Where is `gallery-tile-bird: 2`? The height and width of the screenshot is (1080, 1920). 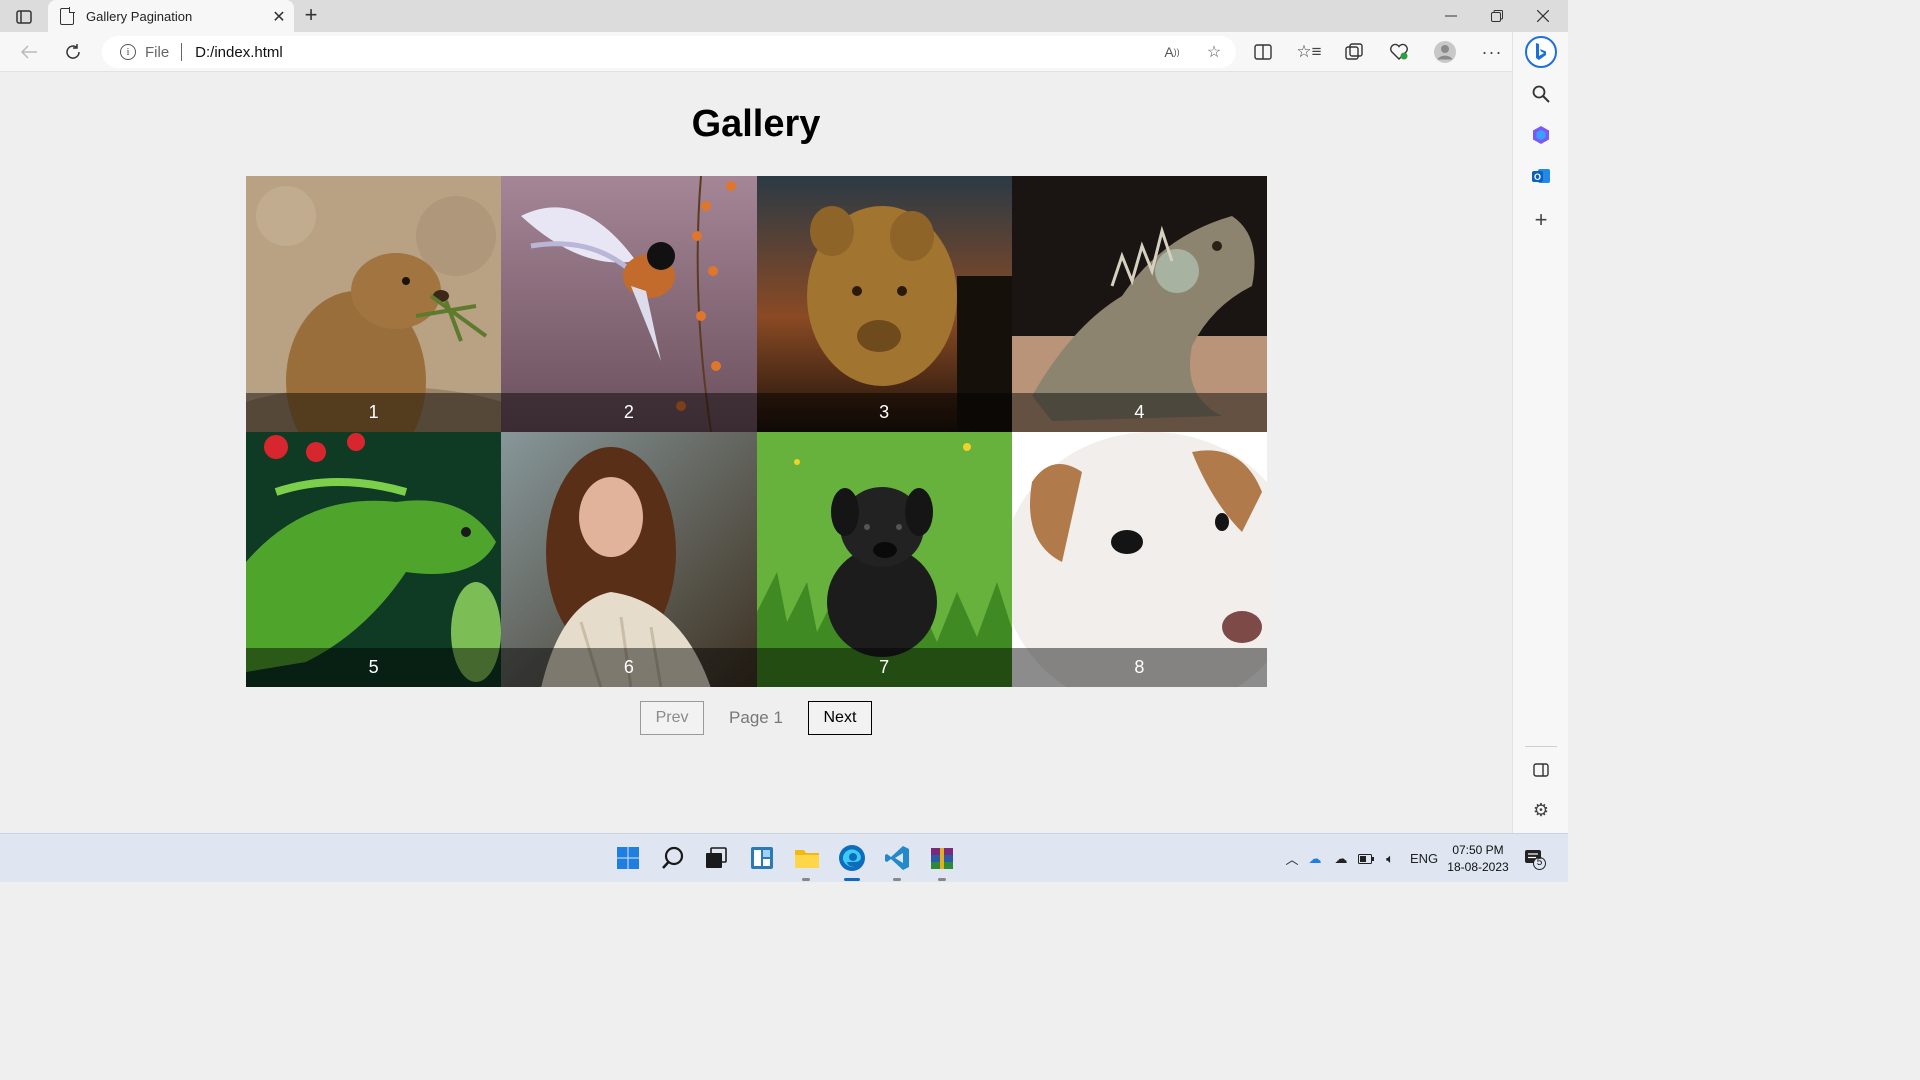 gallery-tile-bird: 2 is located at coordinates (629, 304).